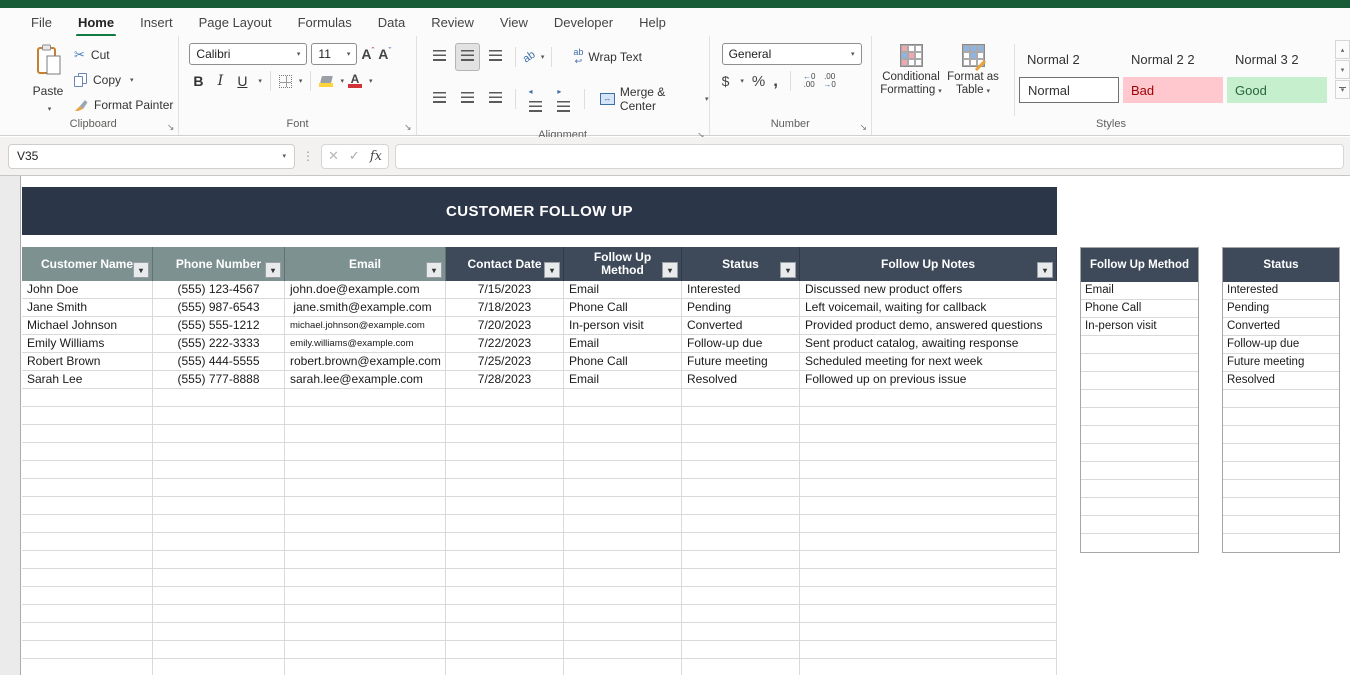  I want to click on cell: Left voicemail, waiting for callback, so click(928, 308).